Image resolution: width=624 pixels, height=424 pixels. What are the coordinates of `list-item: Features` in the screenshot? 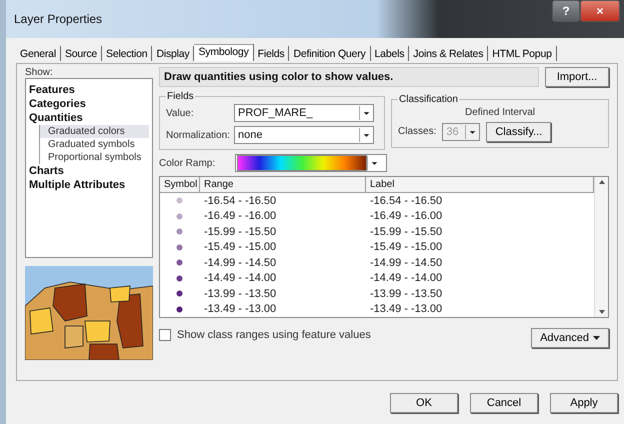 It's located at (89, 90).